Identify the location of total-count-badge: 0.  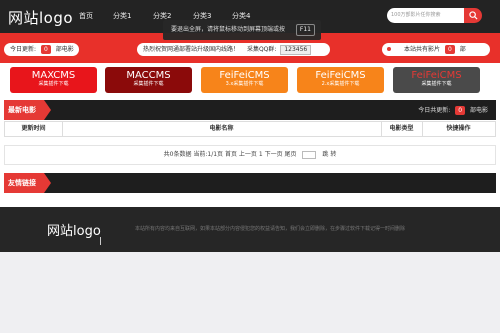
(449, 49).